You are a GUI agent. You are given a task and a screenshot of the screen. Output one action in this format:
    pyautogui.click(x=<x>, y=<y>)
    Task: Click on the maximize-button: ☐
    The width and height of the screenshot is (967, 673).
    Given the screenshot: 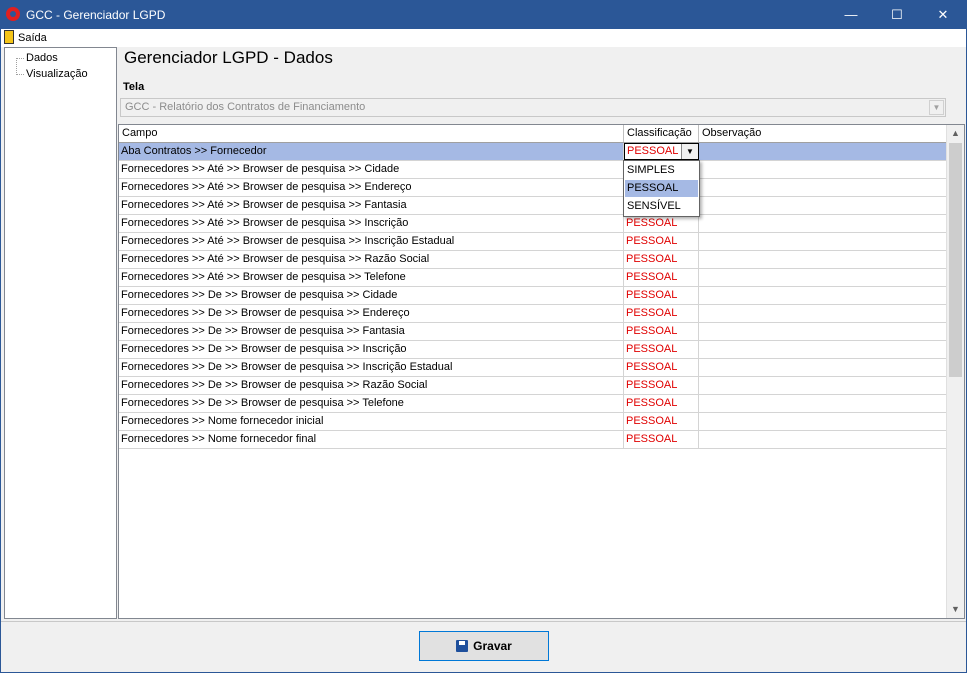 What is the action you would take?
    pyautogui.click(x=897, y=15)
    